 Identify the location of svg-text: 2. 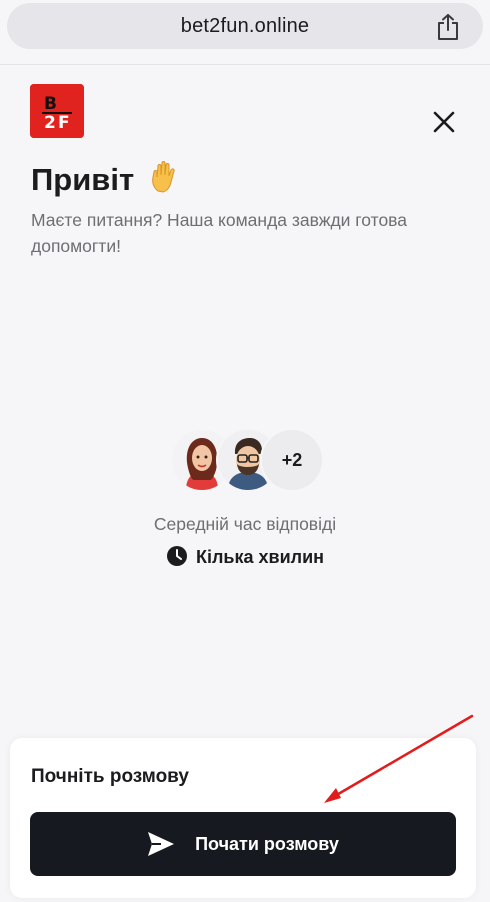
(50, 123).